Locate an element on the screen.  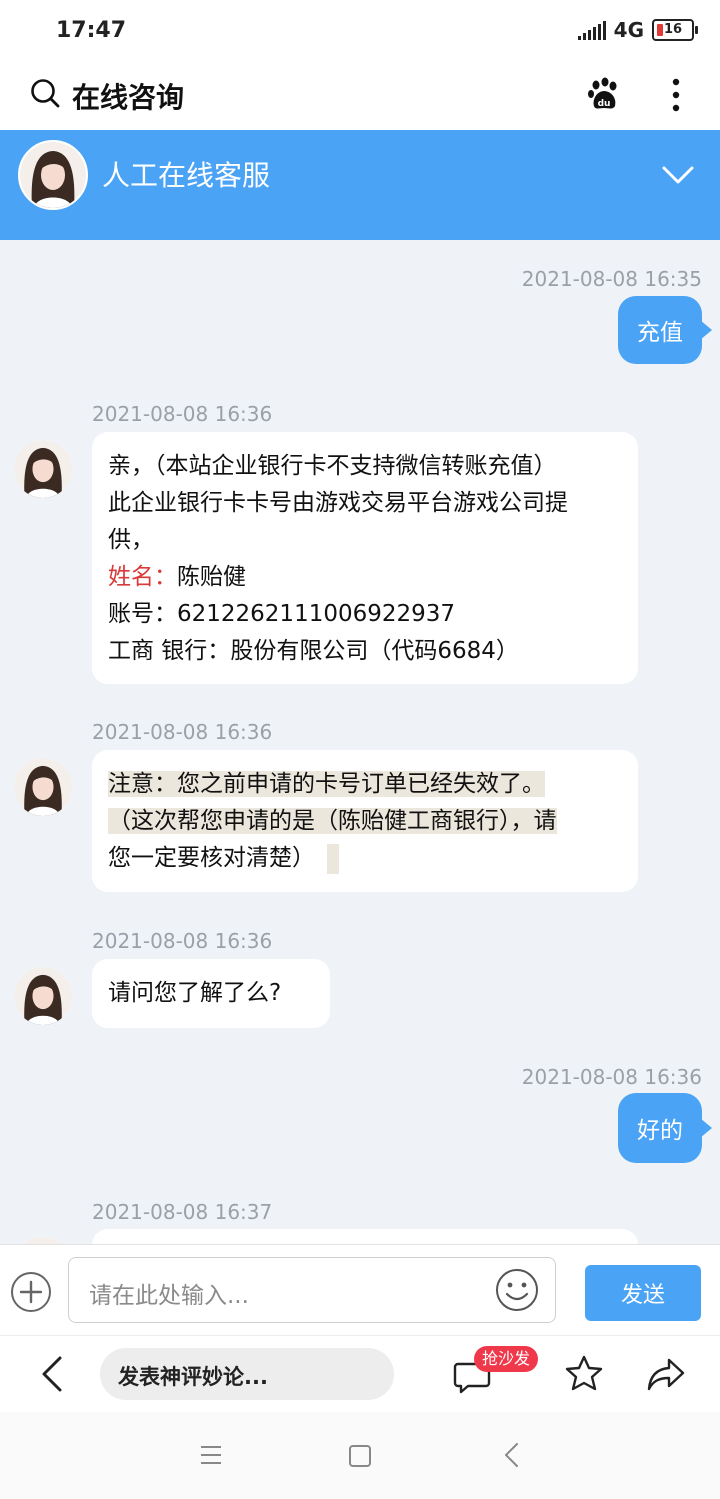
message-line: 此企业银行卡卡号由游戏交易平台游戏公司提 is located at coordinates (338, 503).